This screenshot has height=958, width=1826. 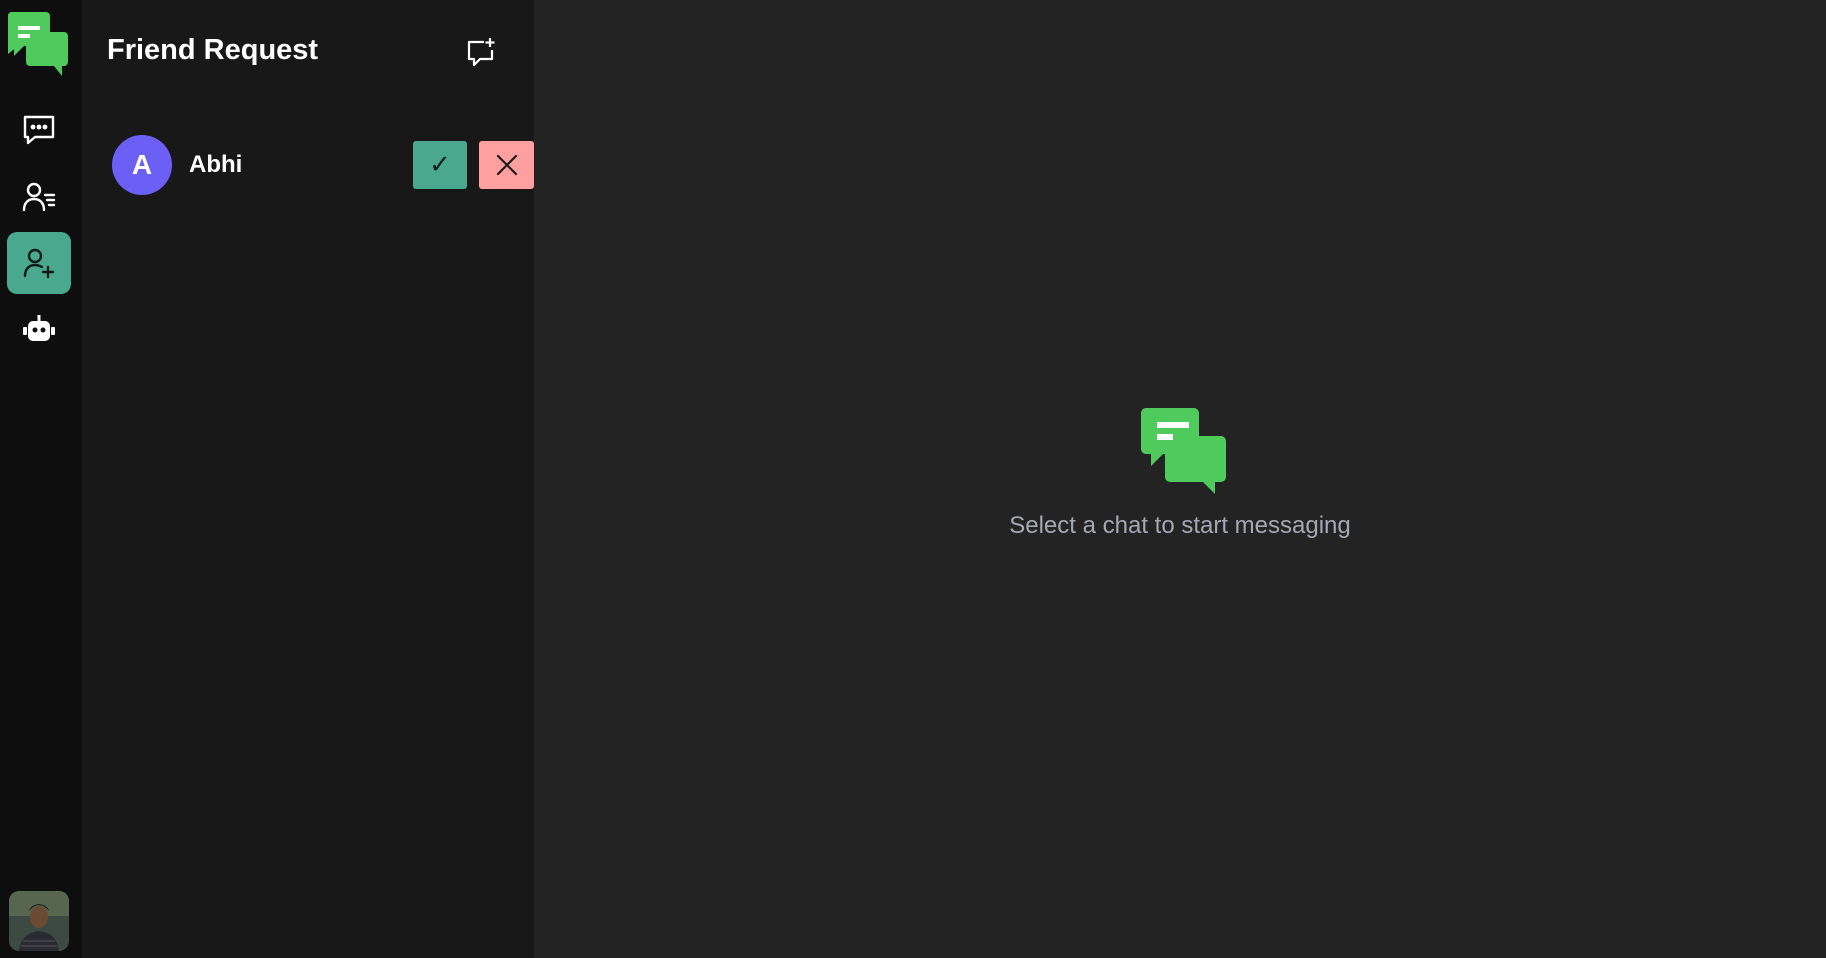 I want to click on chat-dots-icon, so click(x=39, y=130).